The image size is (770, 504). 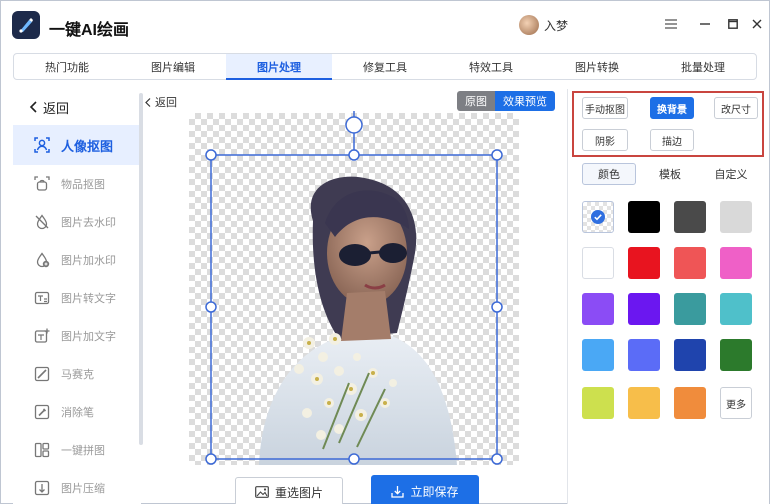 I want to click on menu-icon, so click(x=671, y=24).